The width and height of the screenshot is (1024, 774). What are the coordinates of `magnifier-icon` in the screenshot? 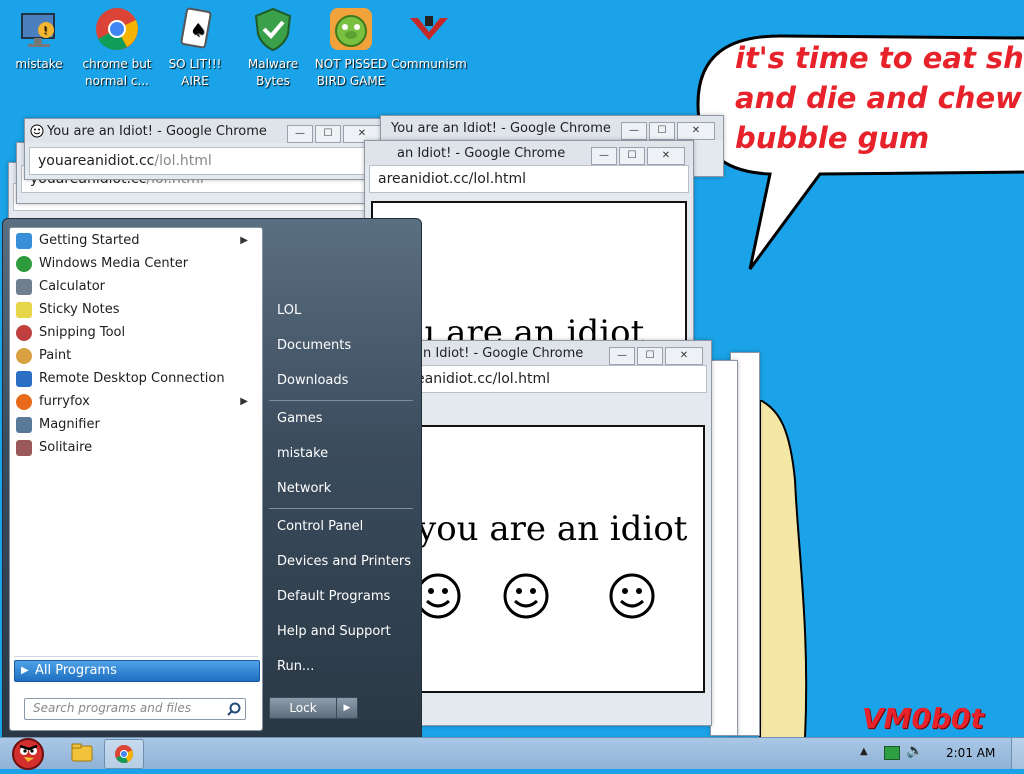 It's located at (24, 425).